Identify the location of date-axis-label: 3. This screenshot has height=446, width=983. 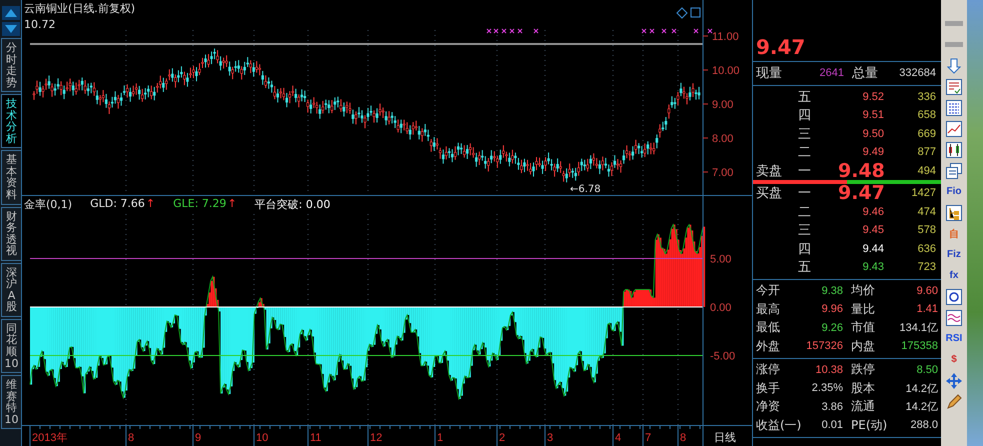
(550, 438).